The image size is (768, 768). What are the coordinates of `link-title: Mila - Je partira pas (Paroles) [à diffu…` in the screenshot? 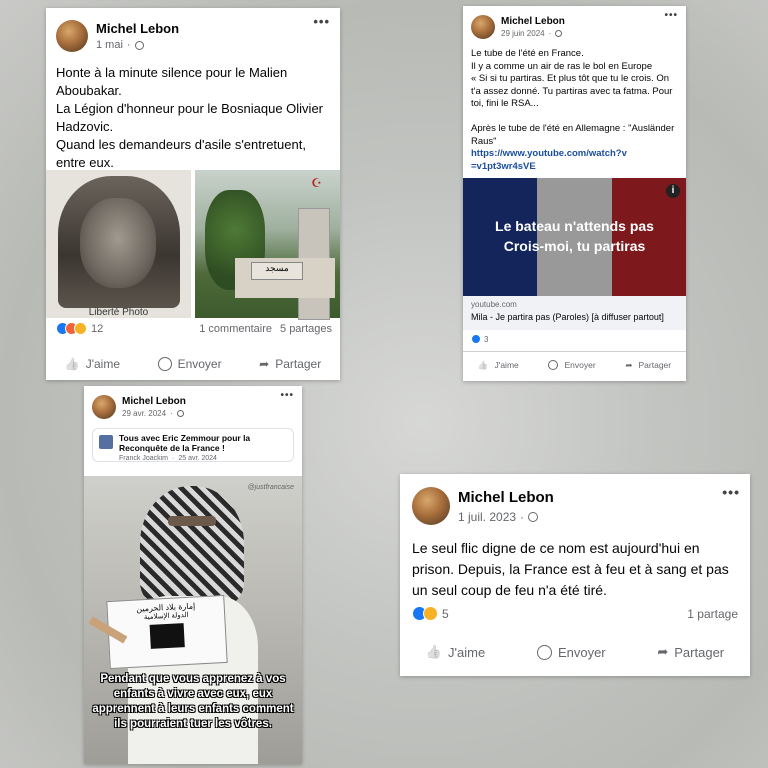 It's located at (567, 317).